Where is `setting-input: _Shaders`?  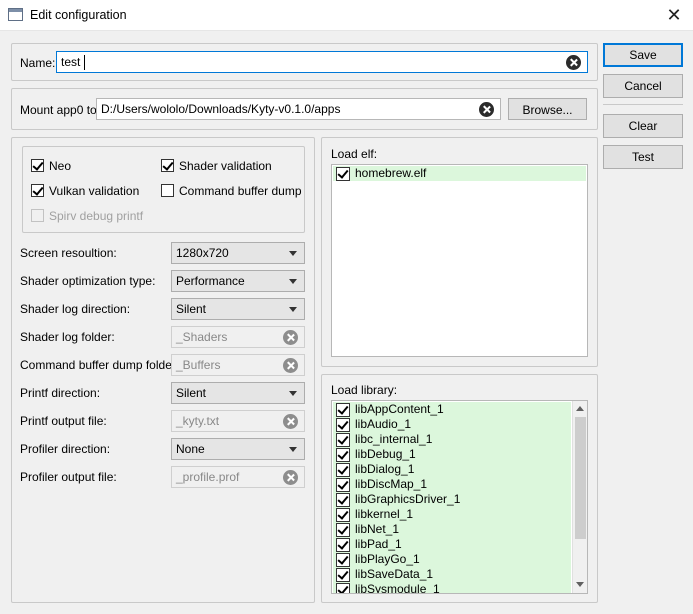
setting-input: _Shaders is located at coordinates (238, 337).